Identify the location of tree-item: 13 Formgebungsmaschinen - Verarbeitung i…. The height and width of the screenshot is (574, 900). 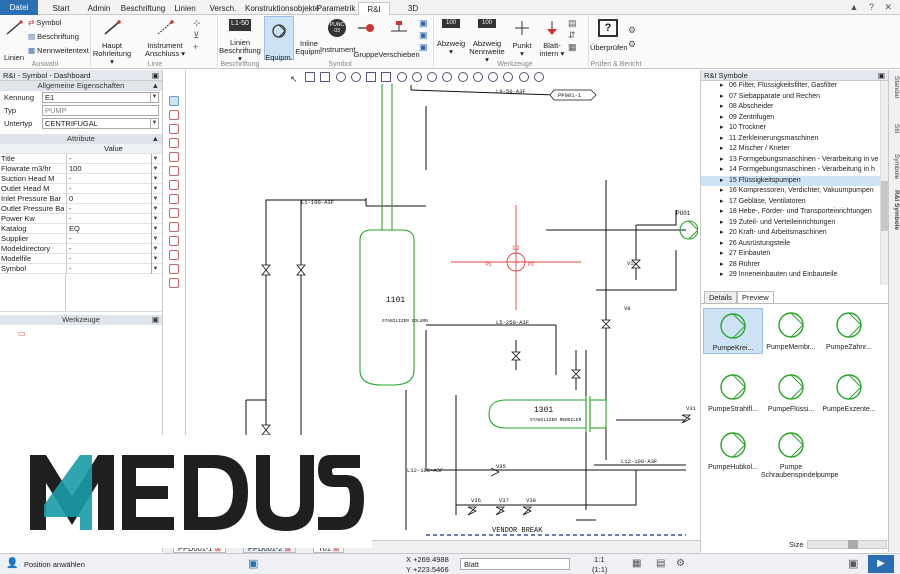
(791, 160).